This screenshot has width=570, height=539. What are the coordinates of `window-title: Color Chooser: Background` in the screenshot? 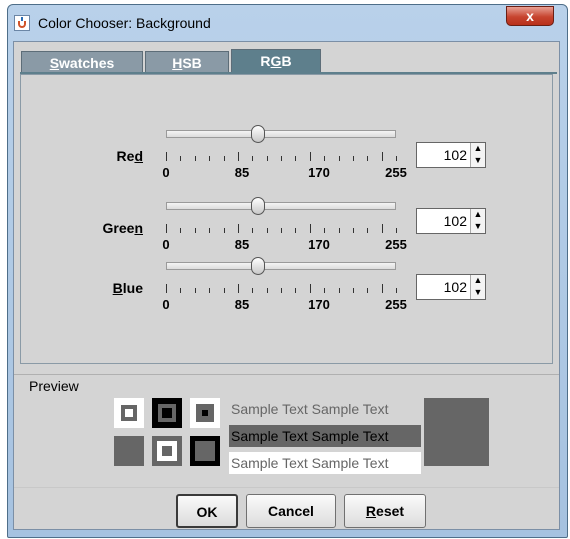 It's located at (124, 23).